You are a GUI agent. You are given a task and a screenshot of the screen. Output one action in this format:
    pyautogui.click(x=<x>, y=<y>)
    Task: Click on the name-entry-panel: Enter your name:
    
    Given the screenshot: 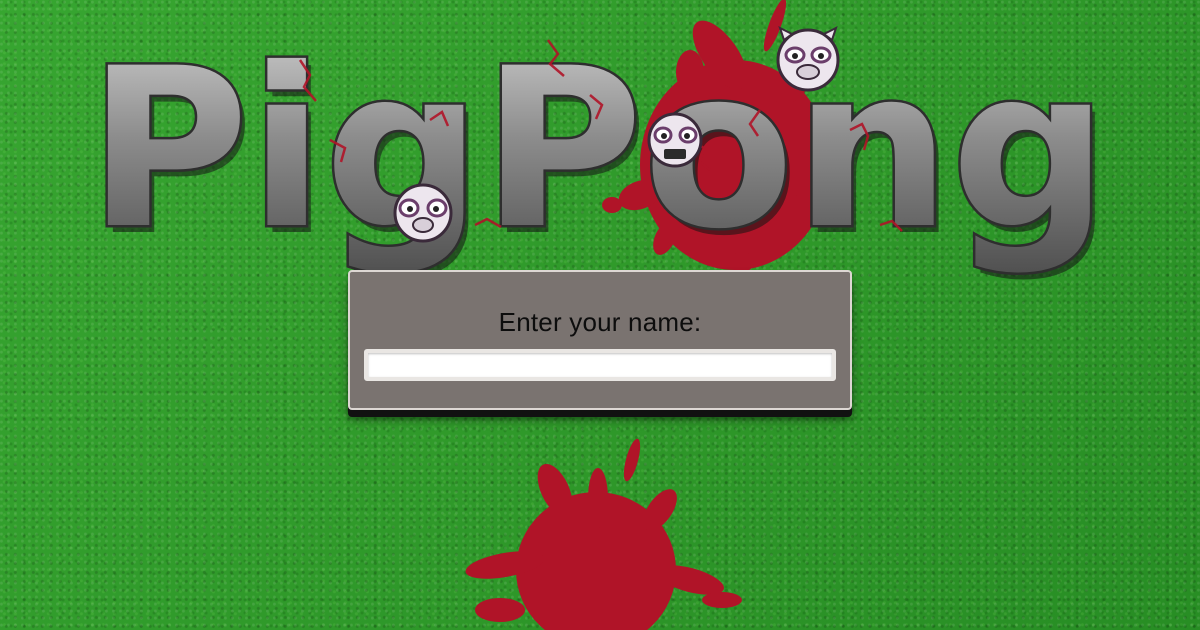 What is the action you would take?
    pyautogui.click(x=600, y=340)
    